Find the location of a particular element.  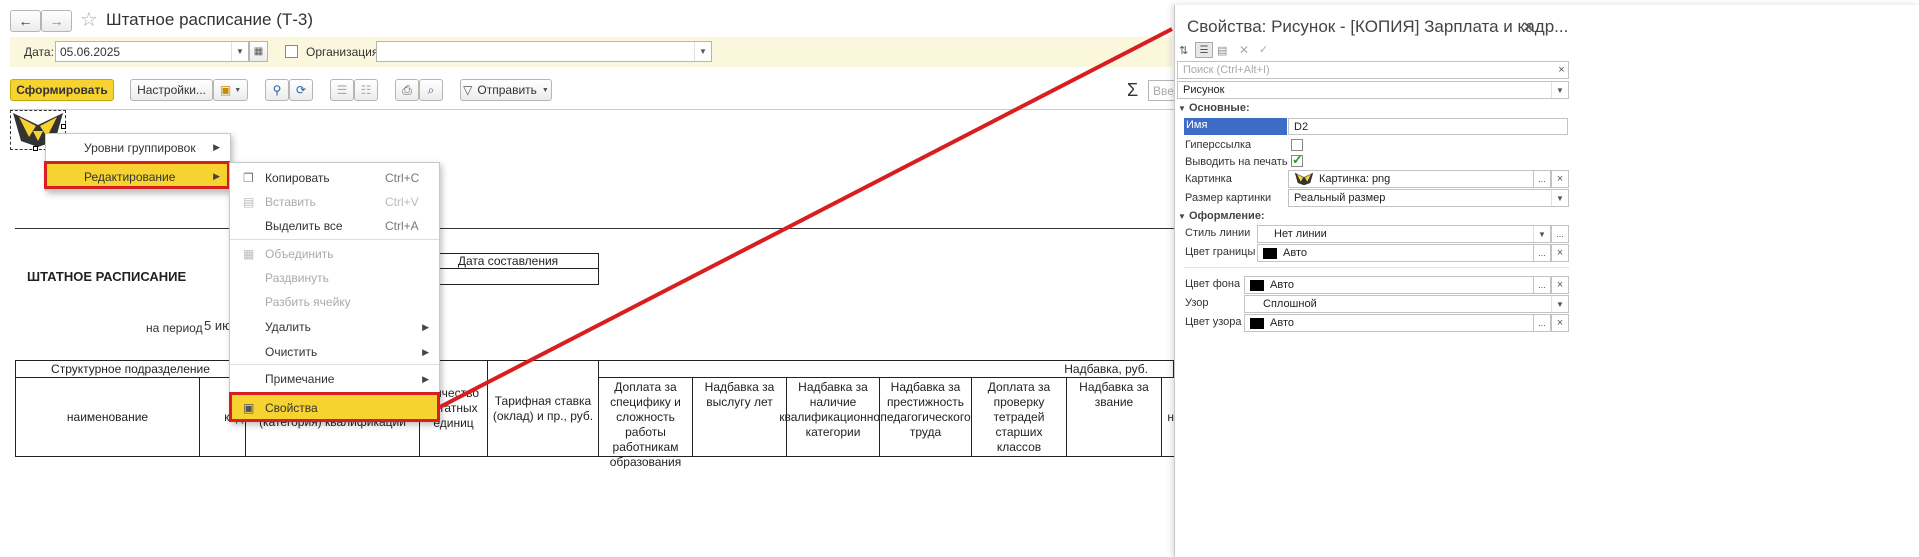

print-checkbox: ✓ is located at coordinates (1297, 159).